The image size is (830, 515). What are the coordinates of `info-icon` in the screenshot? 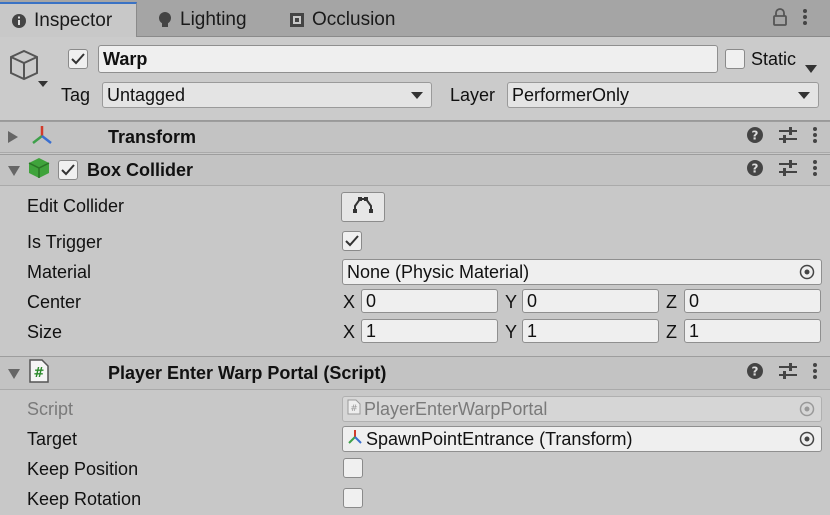 It's located at (19, 21).